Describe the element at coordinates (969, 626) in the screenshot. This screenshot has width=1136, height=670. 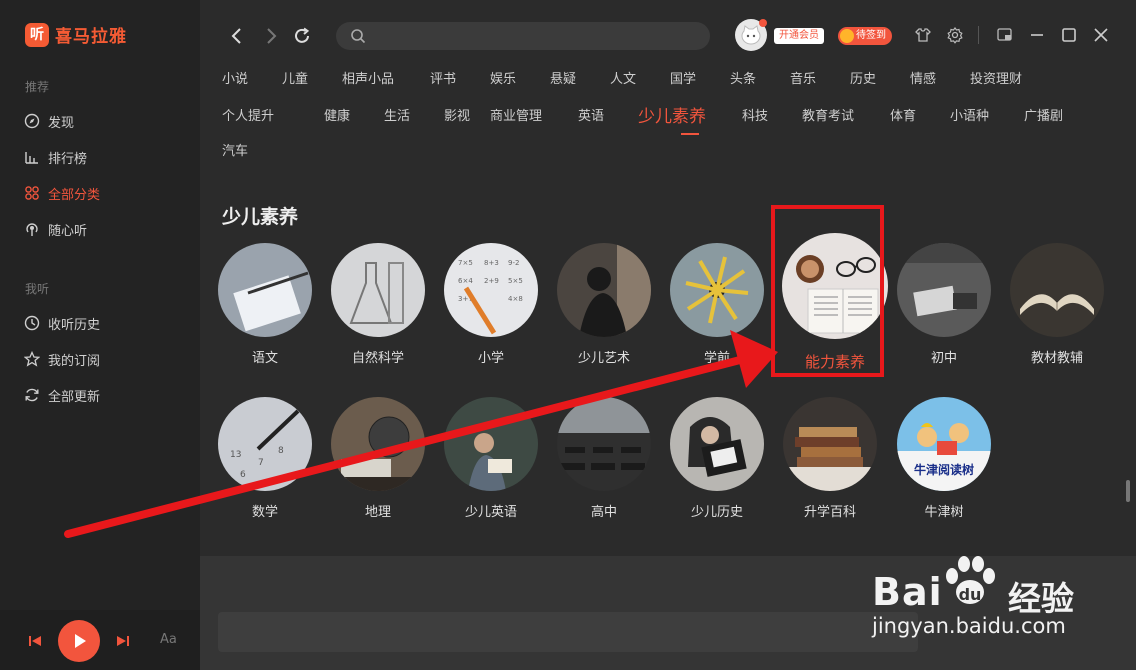
I see `watermark-url: jingyan.baidu.com` at that location.